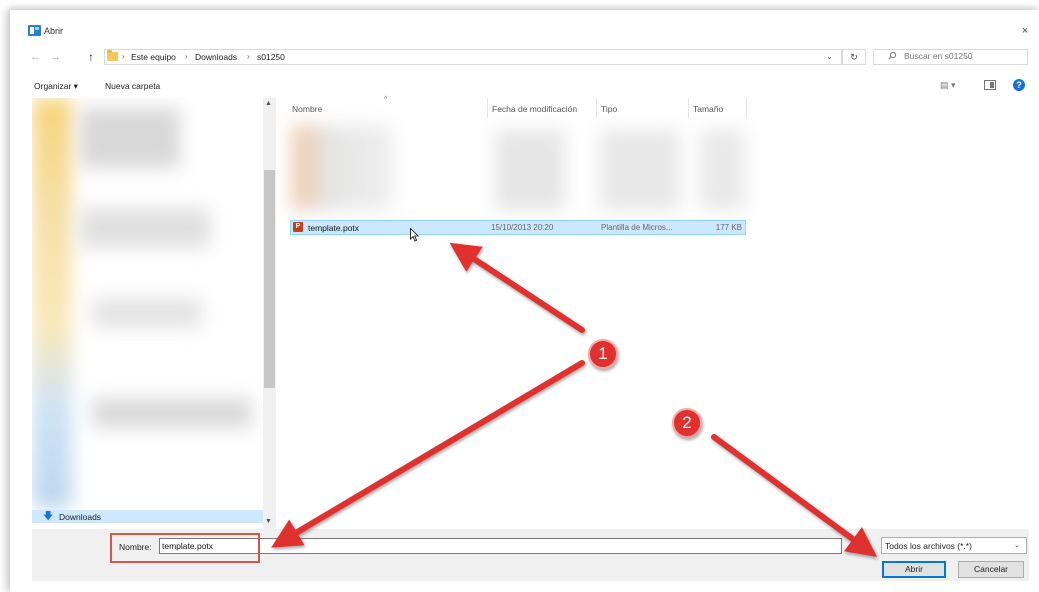 The height and width of the screenshot is (592, 1039). I want to click on refresh-button: ↻, so click(854, 57).